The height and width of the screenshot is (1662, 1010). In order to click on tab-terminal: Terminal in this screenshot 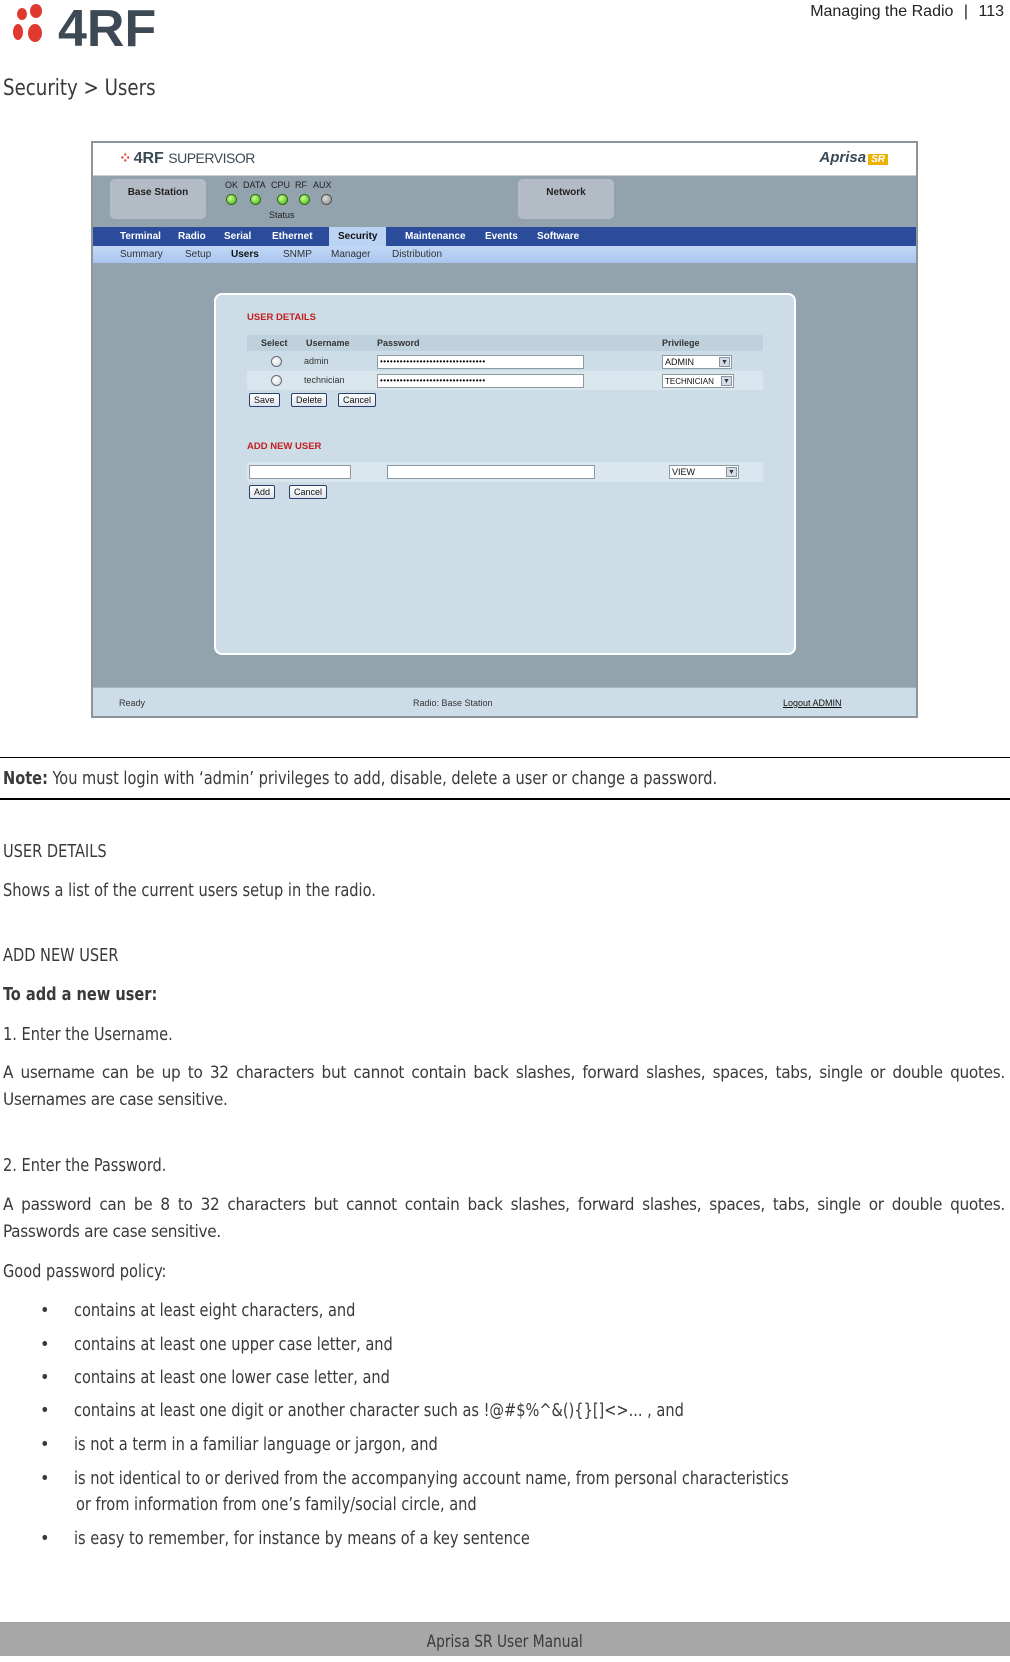, I will do `click(140, 236)`.